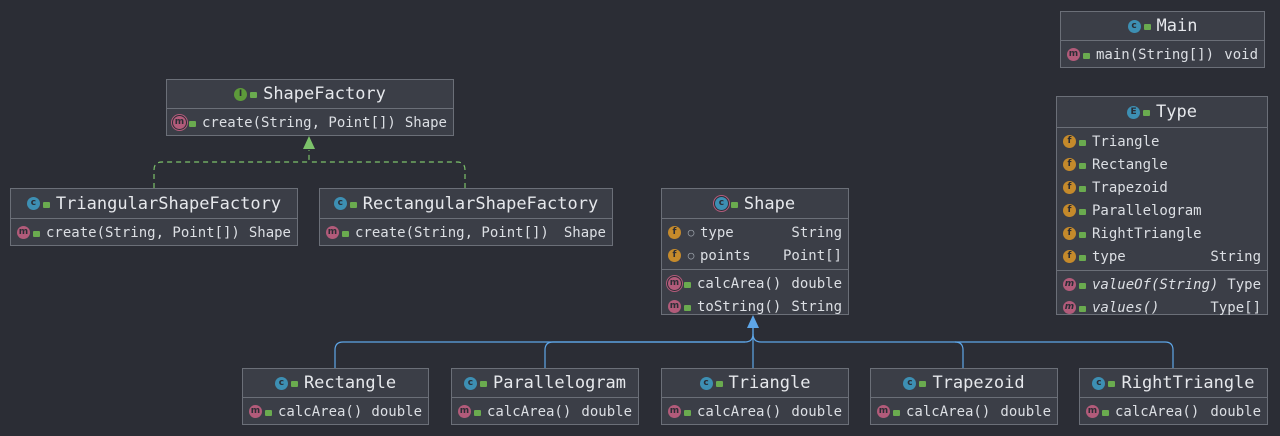  Describe the element at coordinates (1162, 112) in the screenshot. I see `class-header: E Type` at that location.